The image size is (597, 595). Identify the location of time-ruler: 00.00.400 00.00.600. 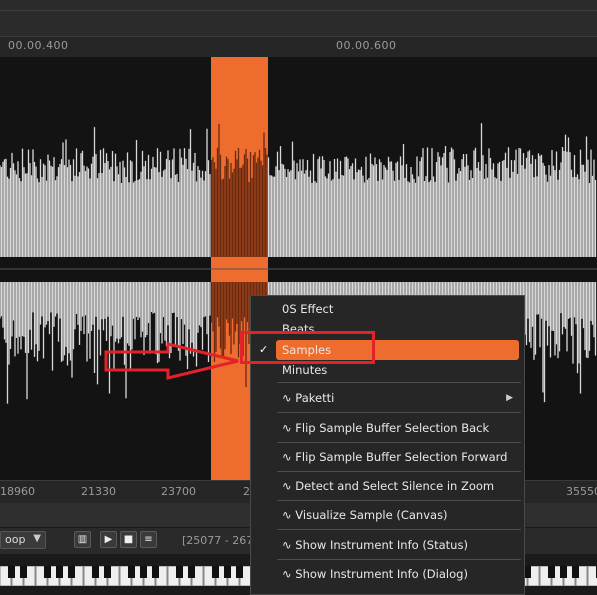
(298, 47).